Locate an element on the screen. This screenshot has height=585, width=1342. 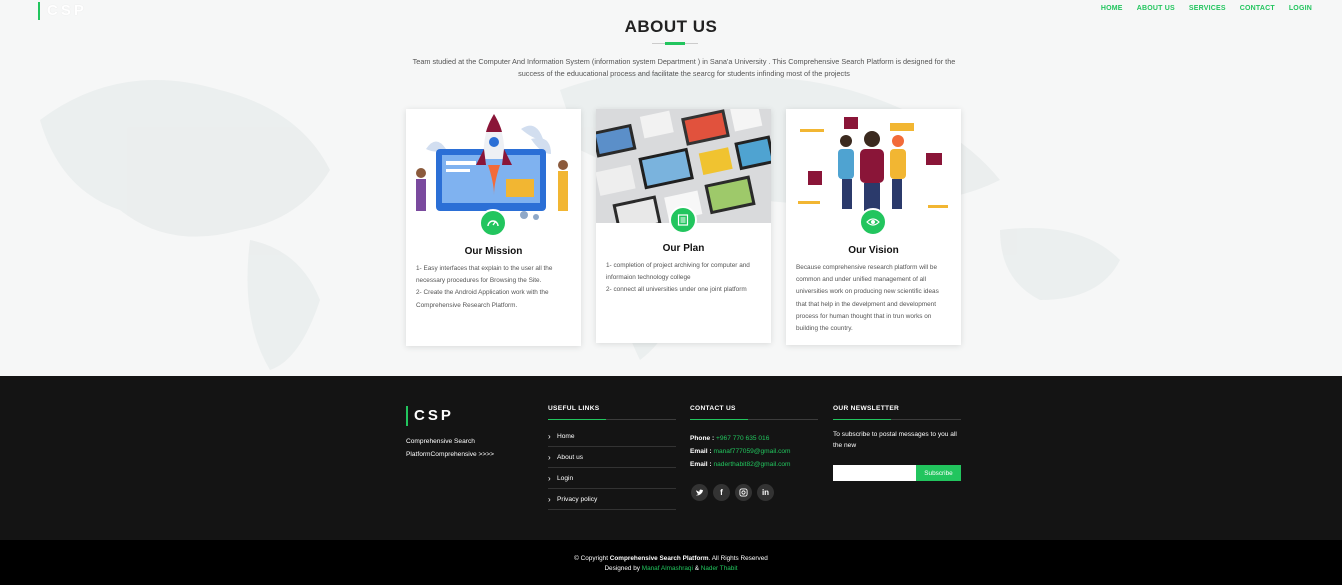
contact-title: CONTACT US is located at coordinates (713, 408).